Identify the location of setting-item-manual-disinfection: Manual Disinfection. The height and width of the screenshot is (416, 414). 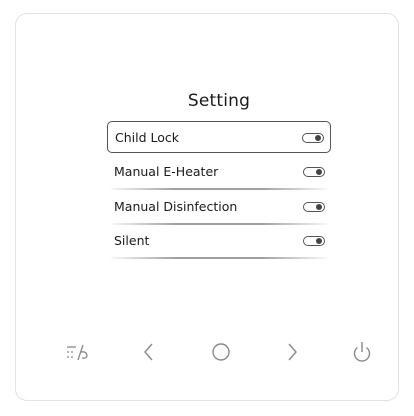
(219, 208).